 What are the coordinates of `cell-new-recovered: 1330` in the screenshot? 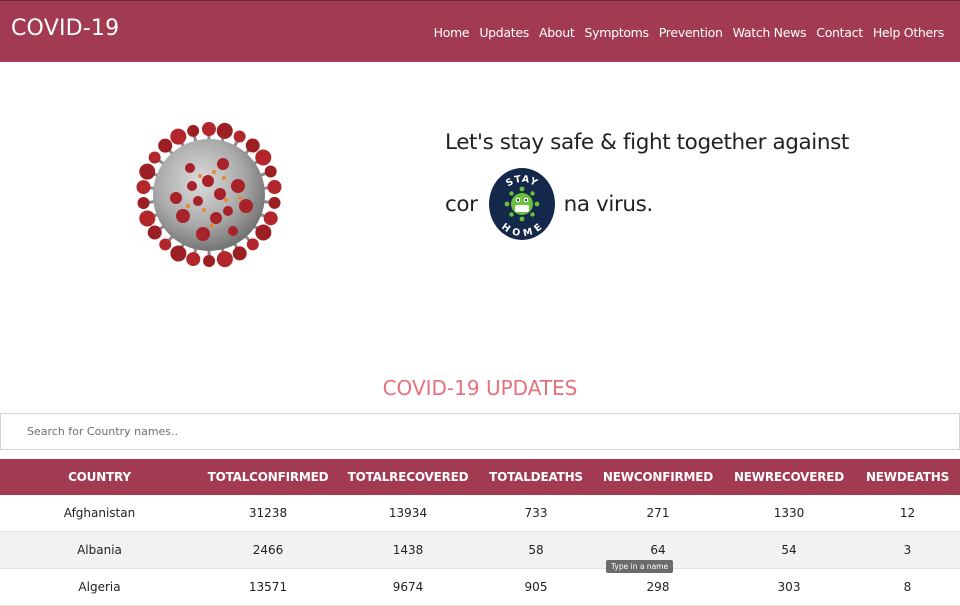 It's located at (789, 513).